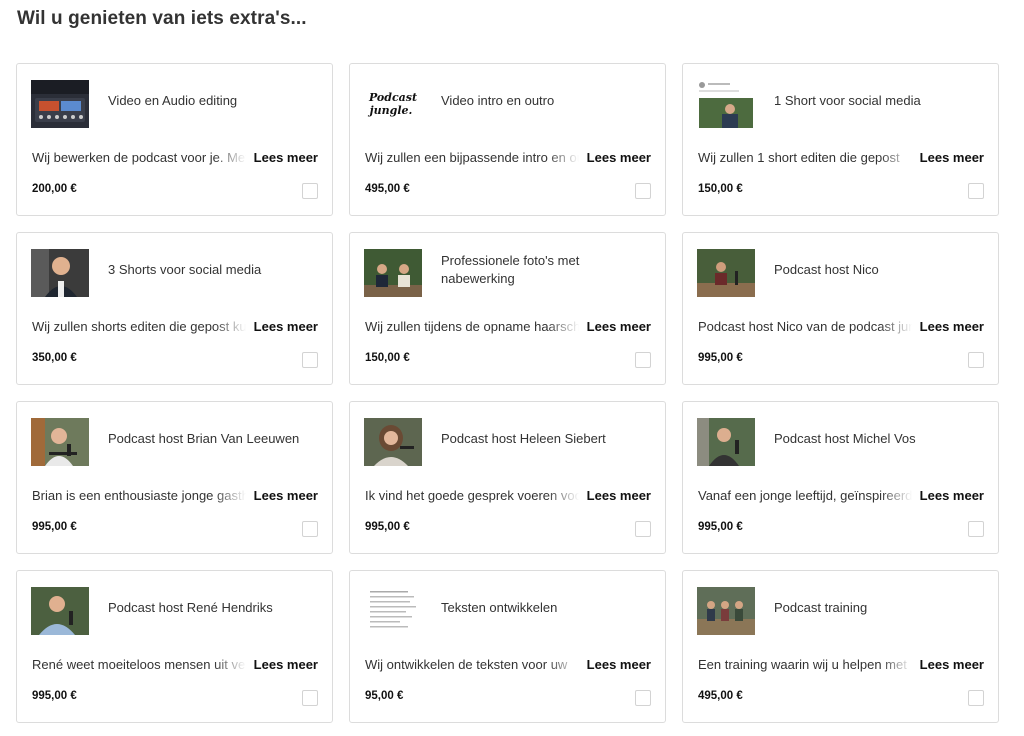 This screenshot has width=1024, height=736. What do you see at coordinates (60, 273) in the screenshot?
I see `host-portrait-image` at bounding box center [60, 273].